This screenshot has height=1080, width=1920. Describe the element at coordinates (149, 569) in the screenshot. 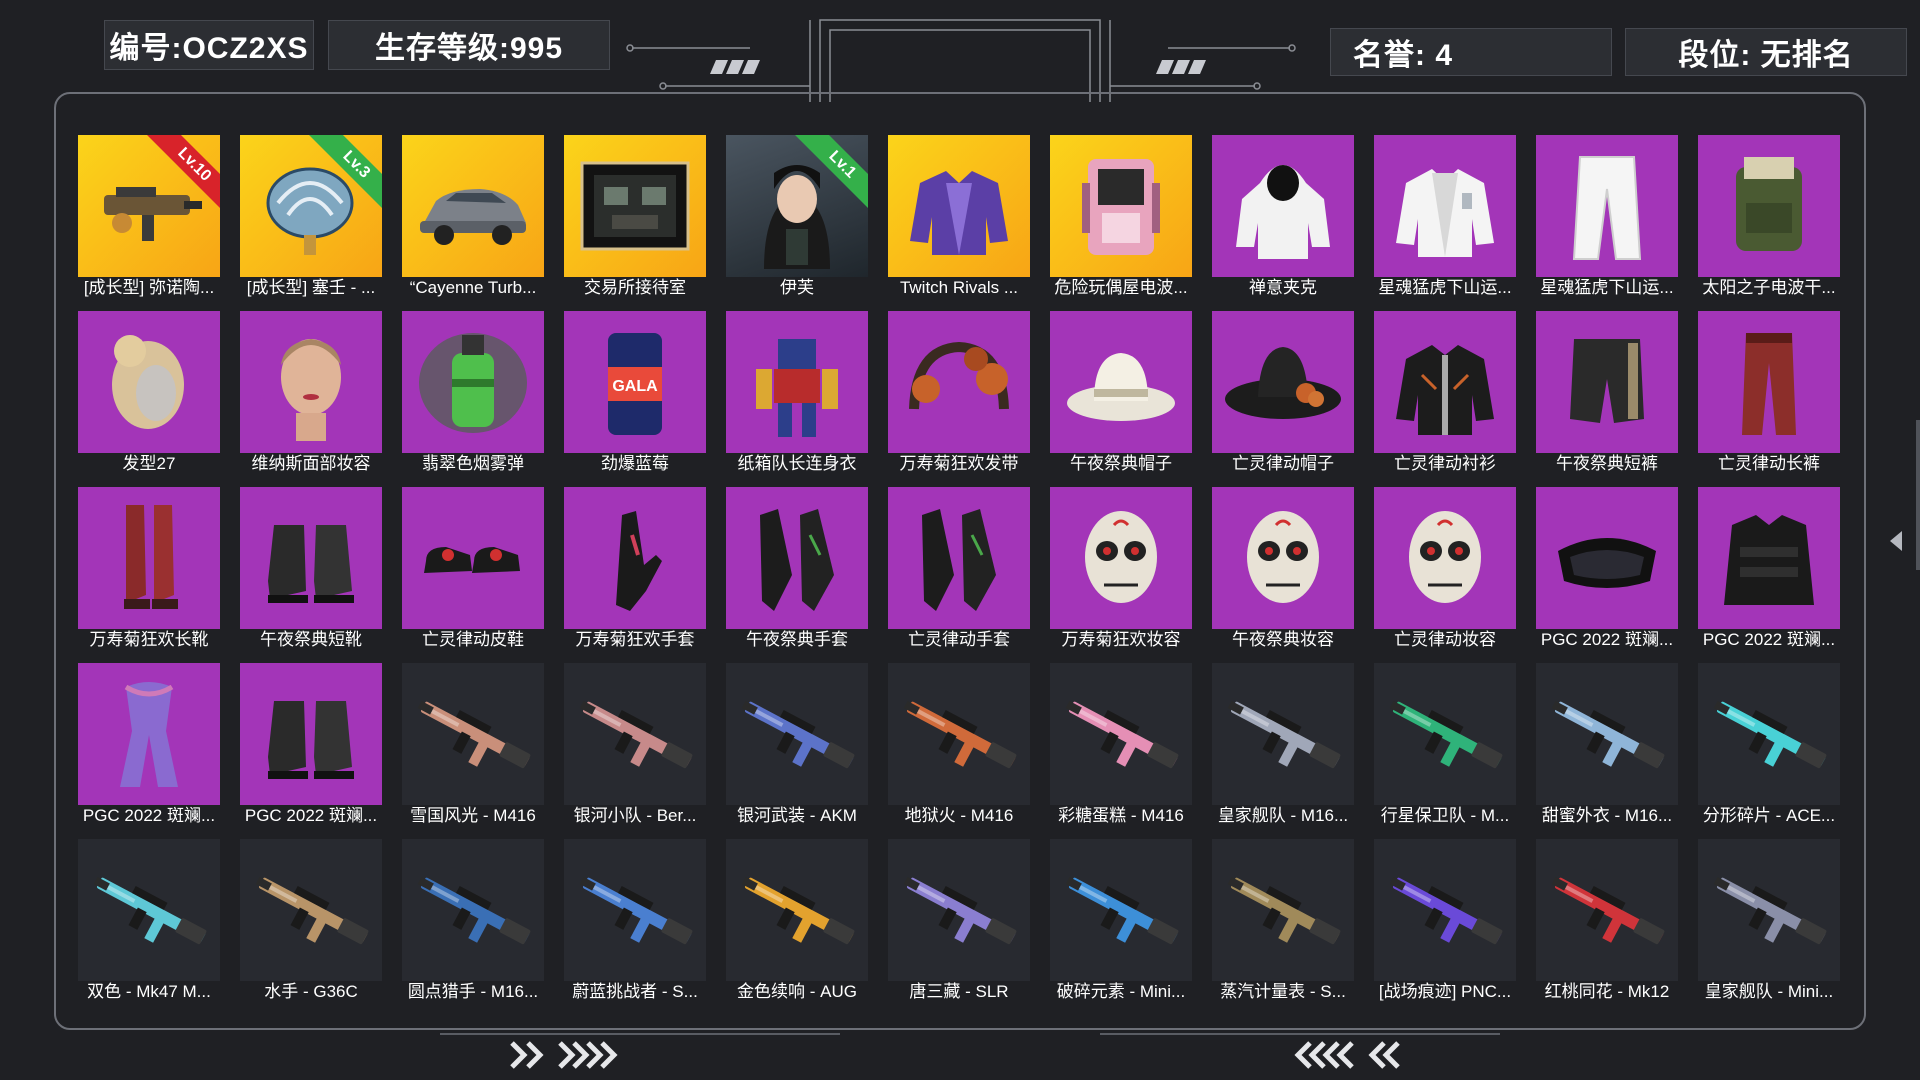

I see `inventory-item: 万寿菊狂欢长靴` at that location.